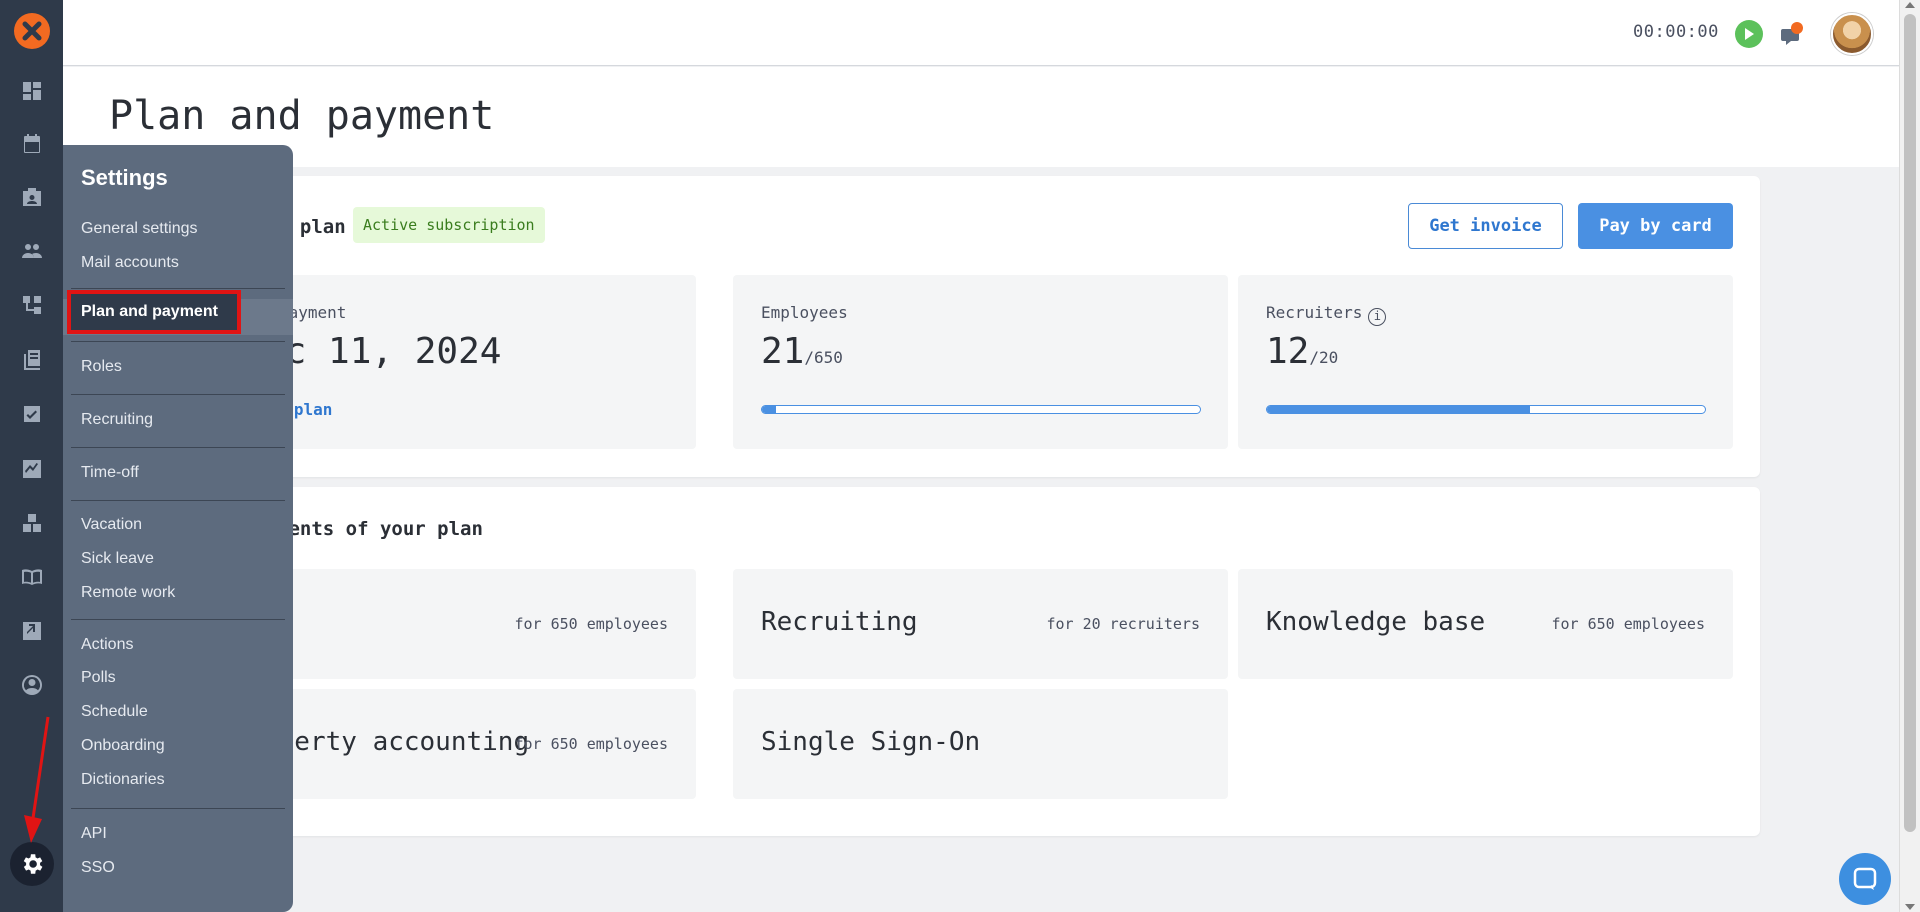 Image resolution: width=1920 pixels, height=912 pixels. Describe the element at coordinates (981, 33) in the screenshot. I see `top-bar: 00:00:00` at that location.